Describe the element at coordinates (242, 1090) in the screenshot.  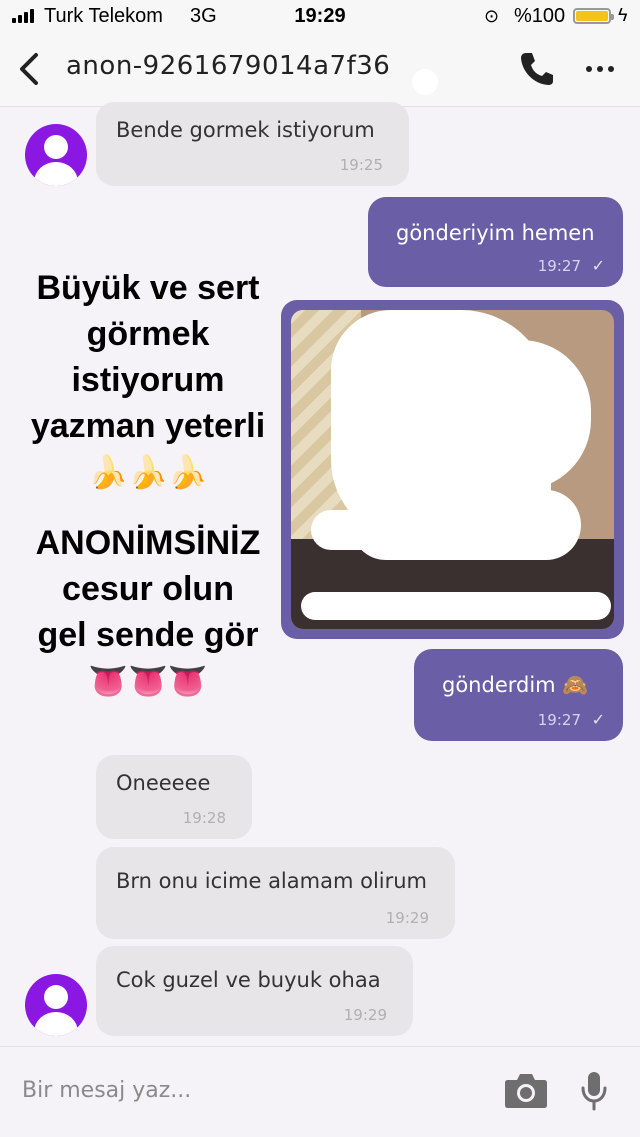
I see `message-input` at that location.